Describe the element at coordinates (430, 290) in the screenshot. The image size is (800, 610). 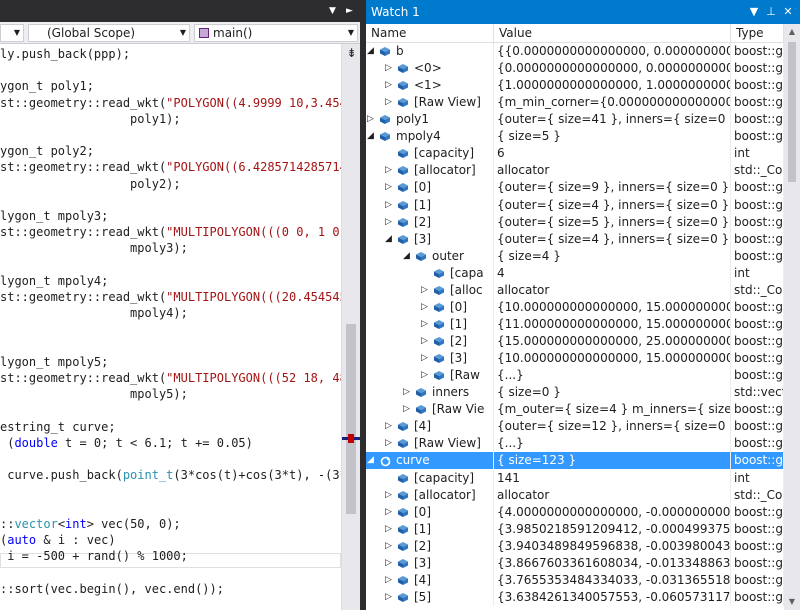
I see `watch-cell-name: ▷ [alloc` at that location.